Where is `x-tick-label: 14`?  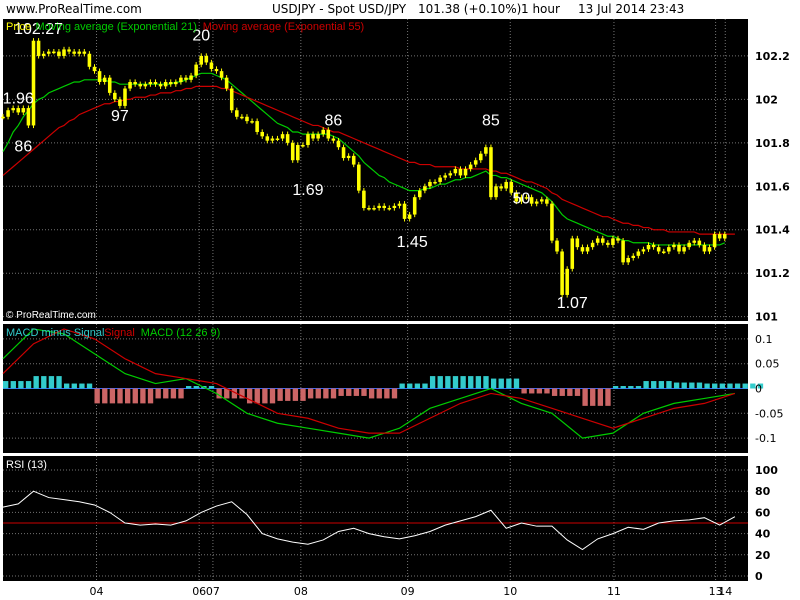 x-tick-label: 14 is located at coordinates (725, 591).